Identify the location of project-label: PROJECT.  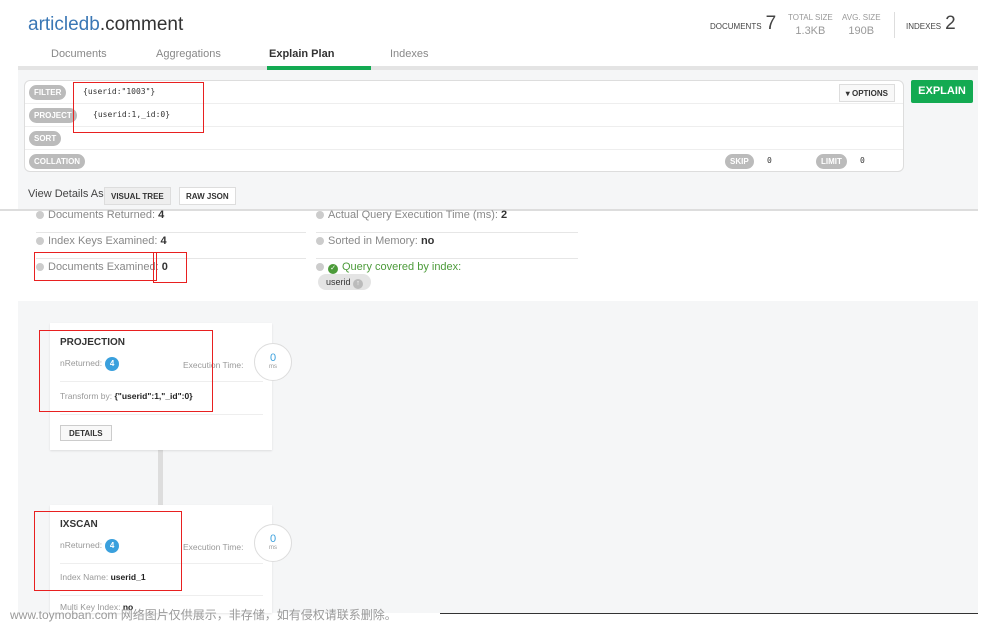
(53, 115).